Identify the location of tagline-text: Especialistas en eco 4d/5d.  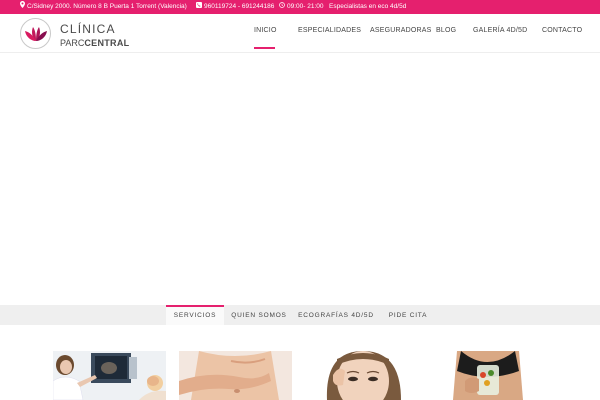
(368, 6).